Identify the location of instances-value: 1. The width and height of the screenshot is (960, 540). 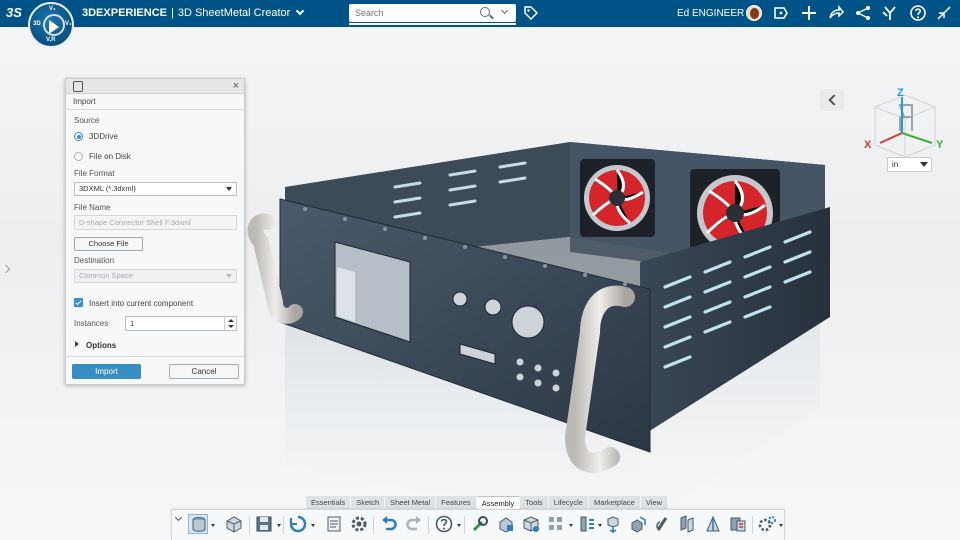
(132, 323).